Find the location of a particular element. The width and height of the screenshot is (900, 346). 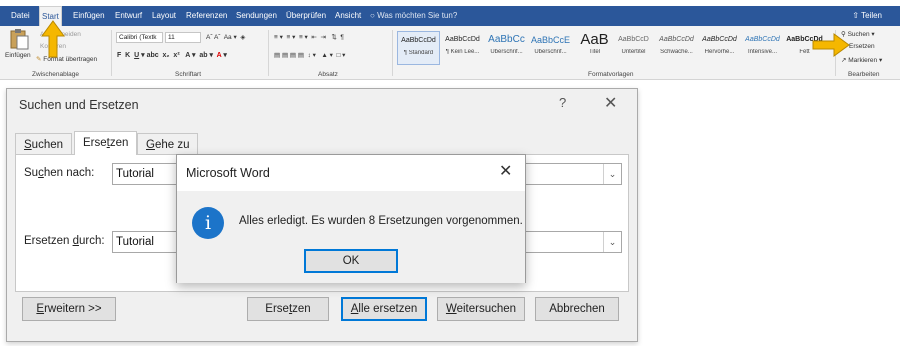

font-group-label: Schriftart is located at coordinates (188, 74).